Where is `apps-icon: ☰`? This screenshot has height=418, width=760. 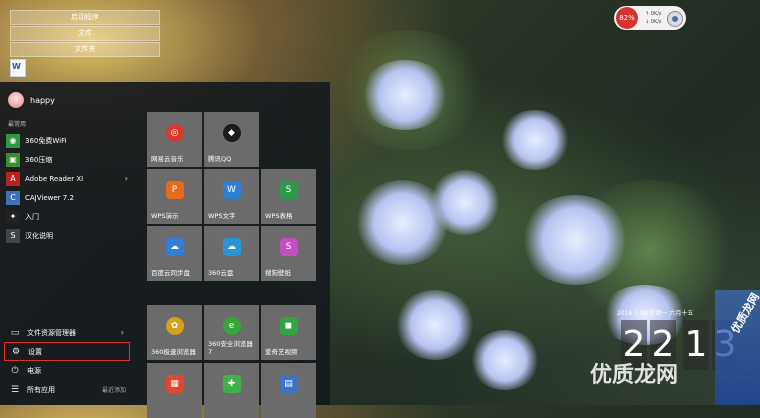 apps-icon: ☰ is located at coordinates (15, 389).